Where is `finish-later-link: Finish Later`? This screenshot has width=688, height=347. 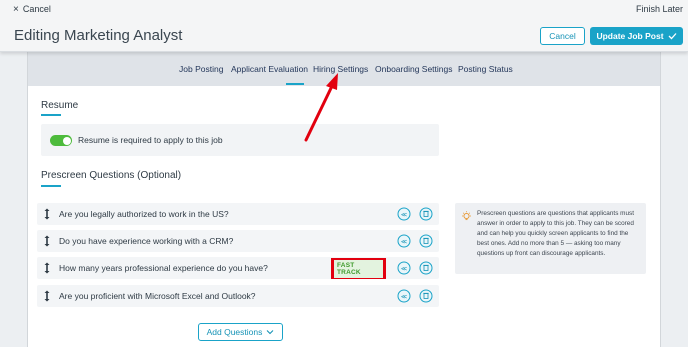
finish-later-link: Finish Later is located at coordinates (659, 9).